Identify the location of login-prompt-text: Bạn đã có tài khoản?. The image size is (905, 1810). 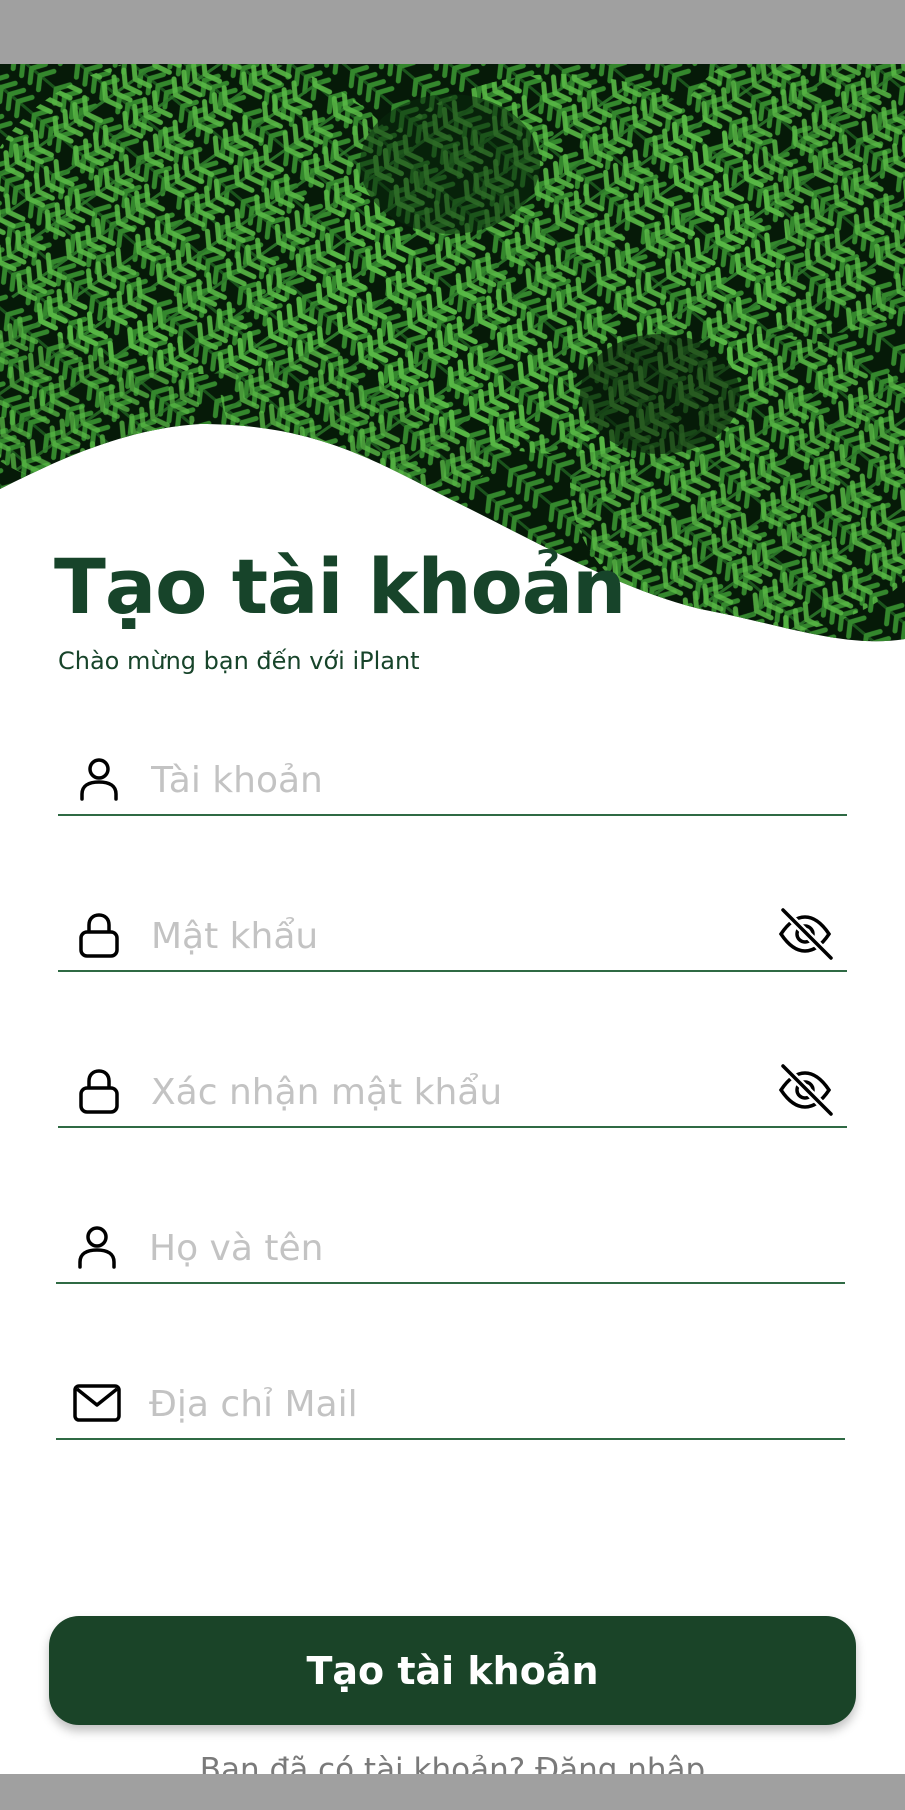
(362, 1763).